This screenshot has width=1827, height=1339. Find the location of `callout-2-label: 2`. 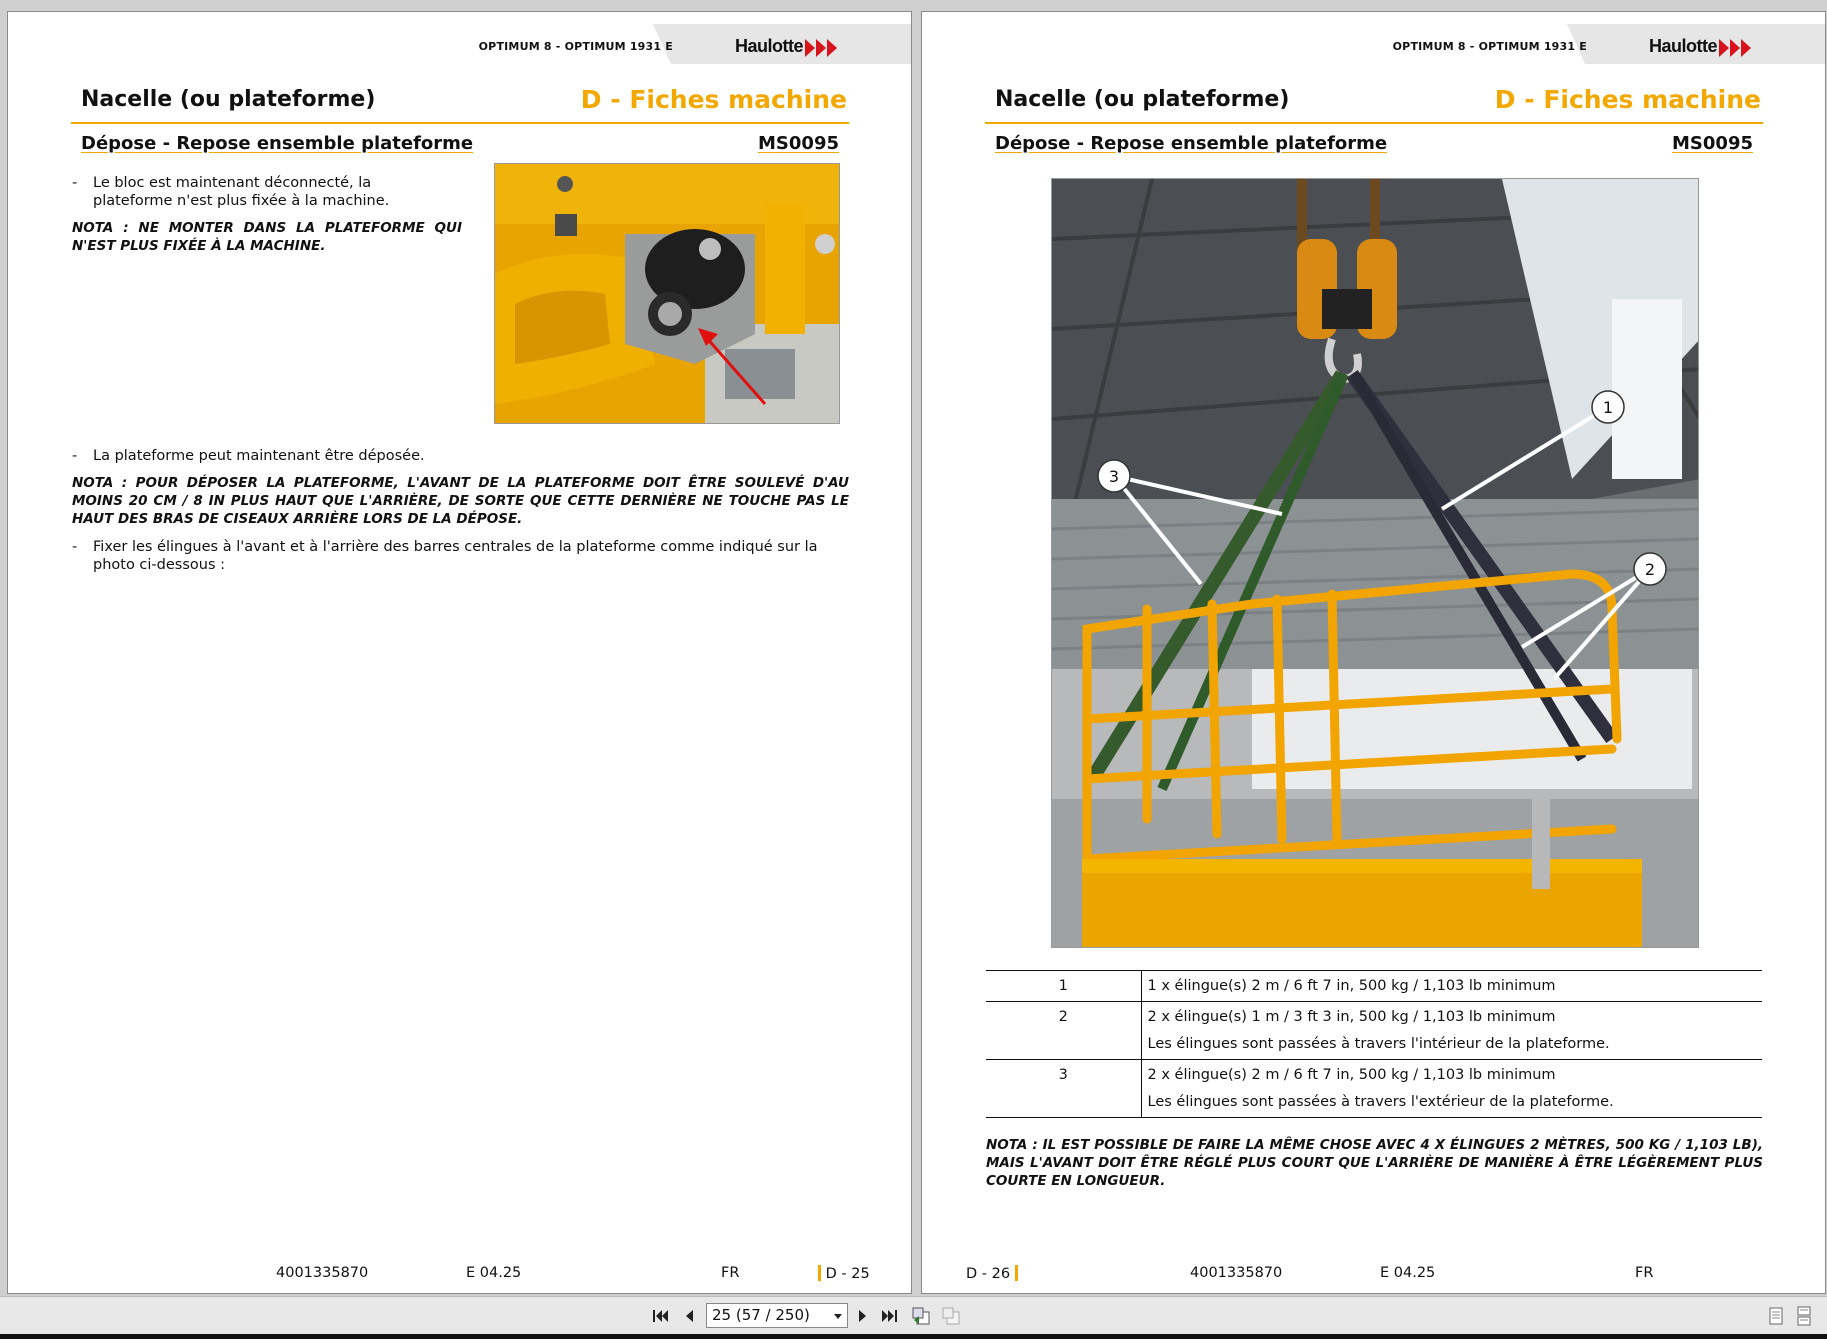

callout-2-label: 2 is located at coordinates (1650, 569).